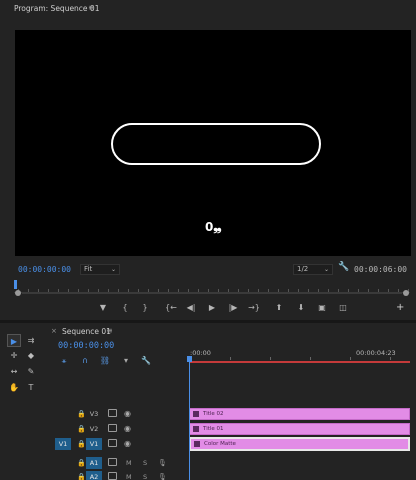 Image resolution: width=416 pixels, height=480 pixels. What do you see at coordinates (105, 360) in the screenshot?
I see `linked-selection-icon: ⛓` at bounding box center [105, 360].